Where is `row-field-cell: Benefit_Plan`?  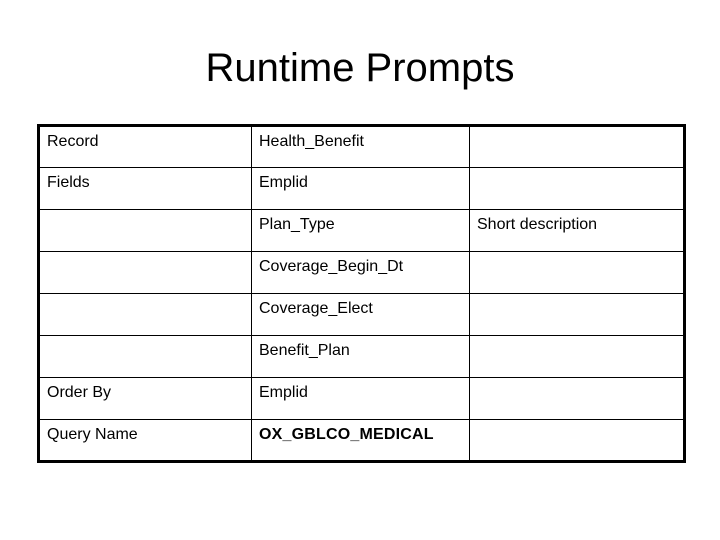 row-field-cell: Benefit_Plan is located at coordinates (360, 356).